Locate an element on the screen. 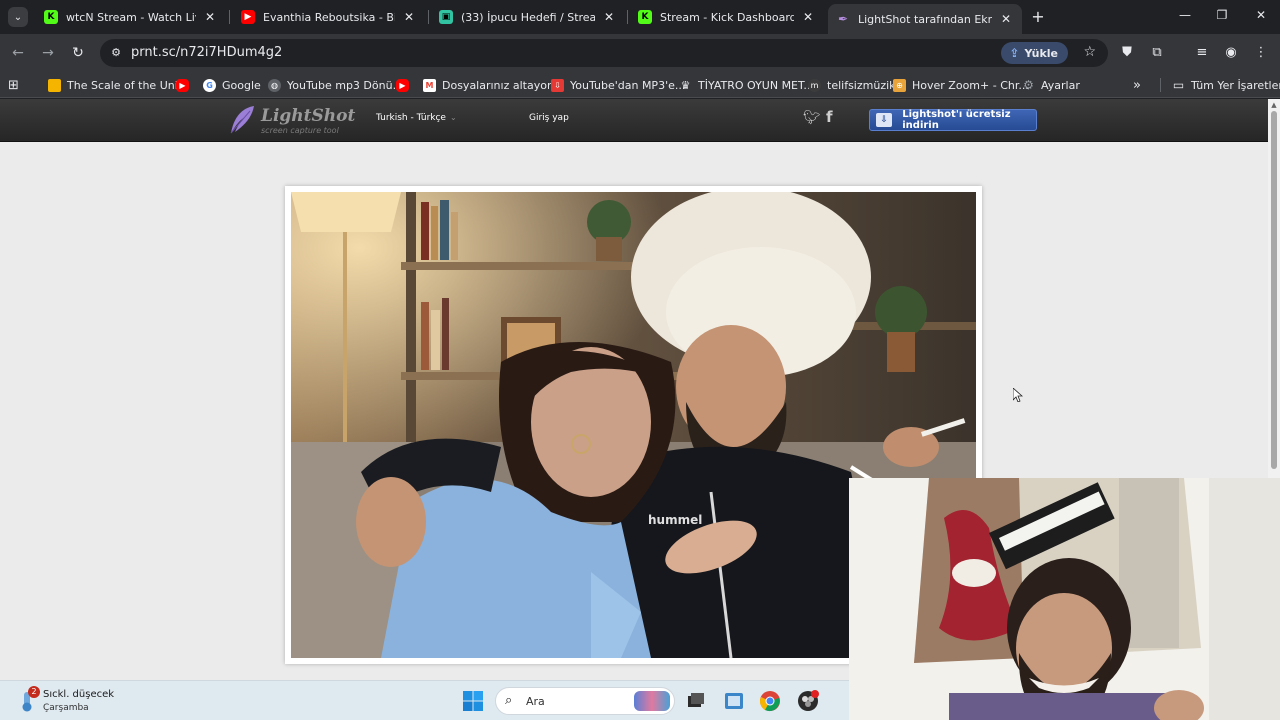  all-bookmarks: ▭ Tüm Yer İşaretleri is located at coordinates (1226, 85).